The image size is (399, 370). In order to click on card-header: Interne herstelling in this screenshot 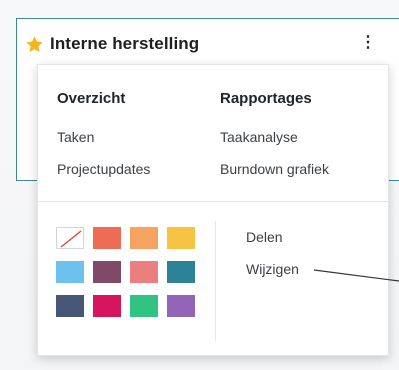, I will do `click(112, 44)`.